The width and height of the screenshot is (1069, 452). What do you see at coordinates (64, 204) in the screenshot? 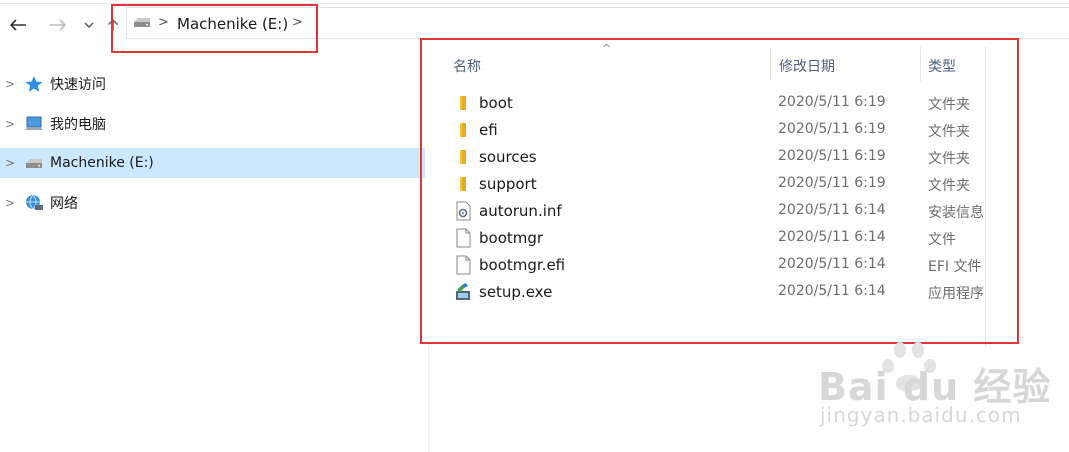
I see `sidebar-item-label: 网络` at bounding box center [64, 204].